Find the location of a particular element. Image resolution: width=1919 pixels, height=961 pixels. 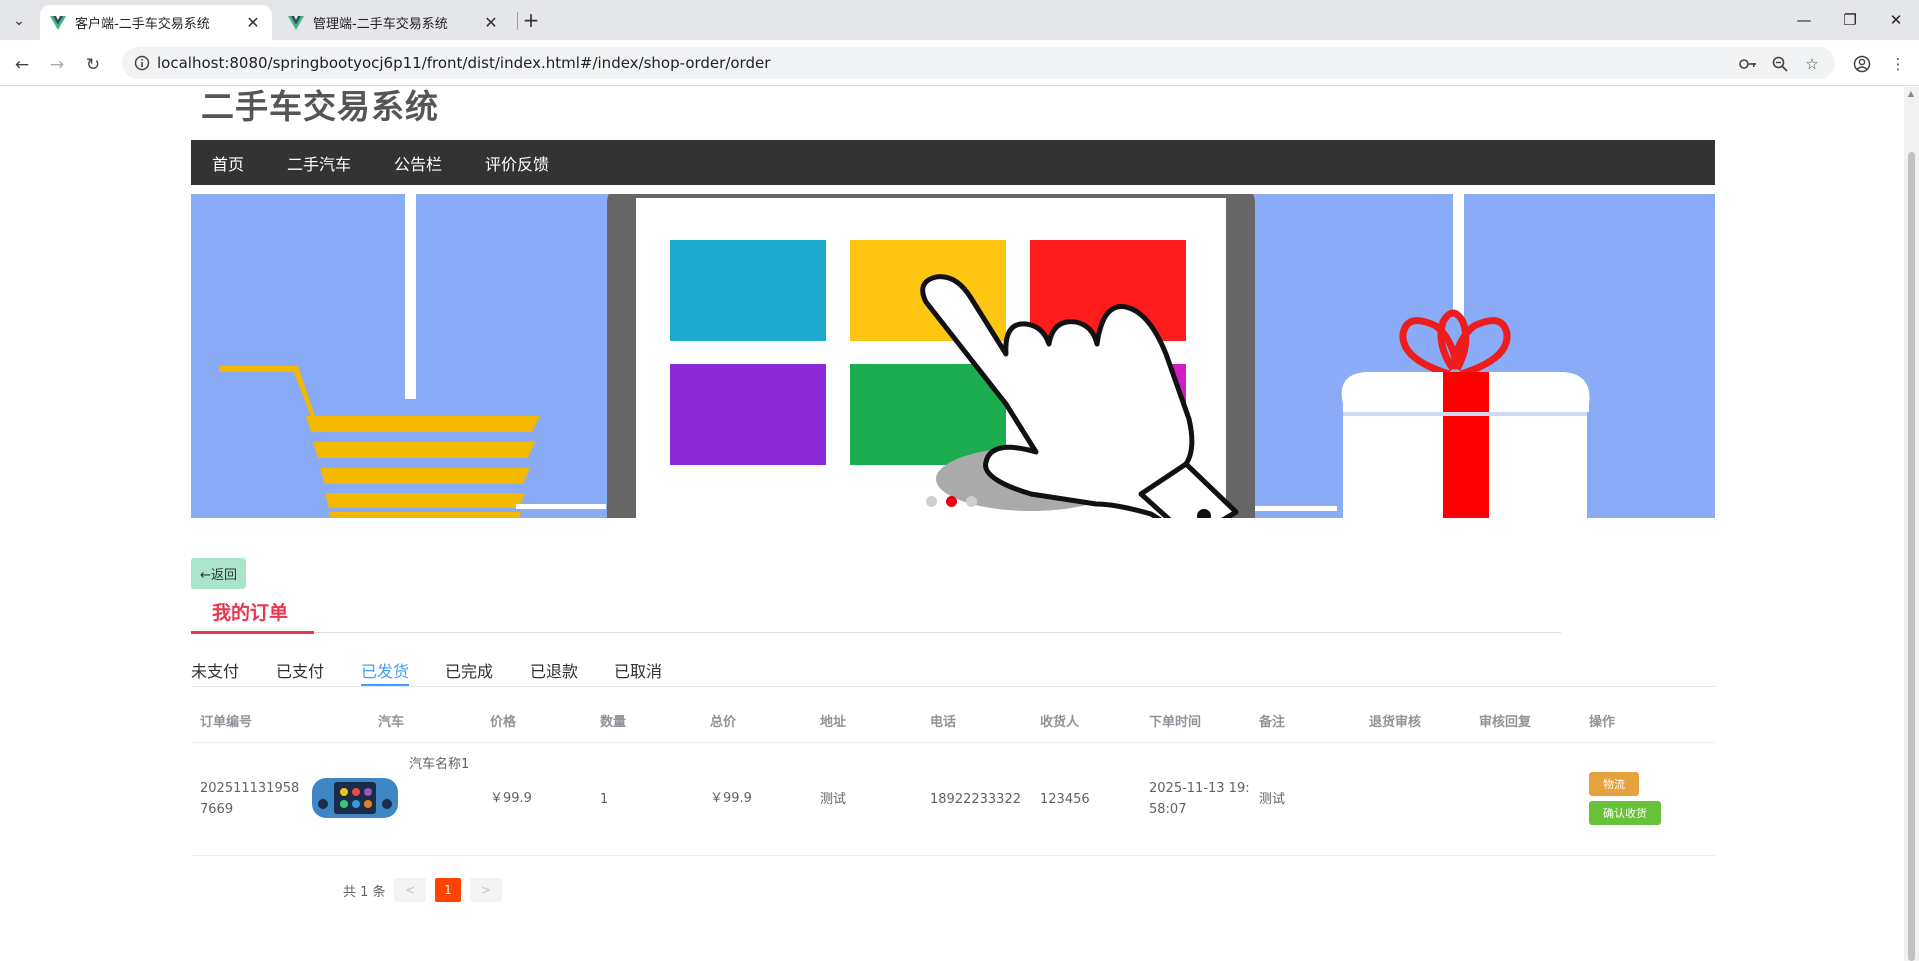

column-header: 电话 is located at coordinates (943, 722).